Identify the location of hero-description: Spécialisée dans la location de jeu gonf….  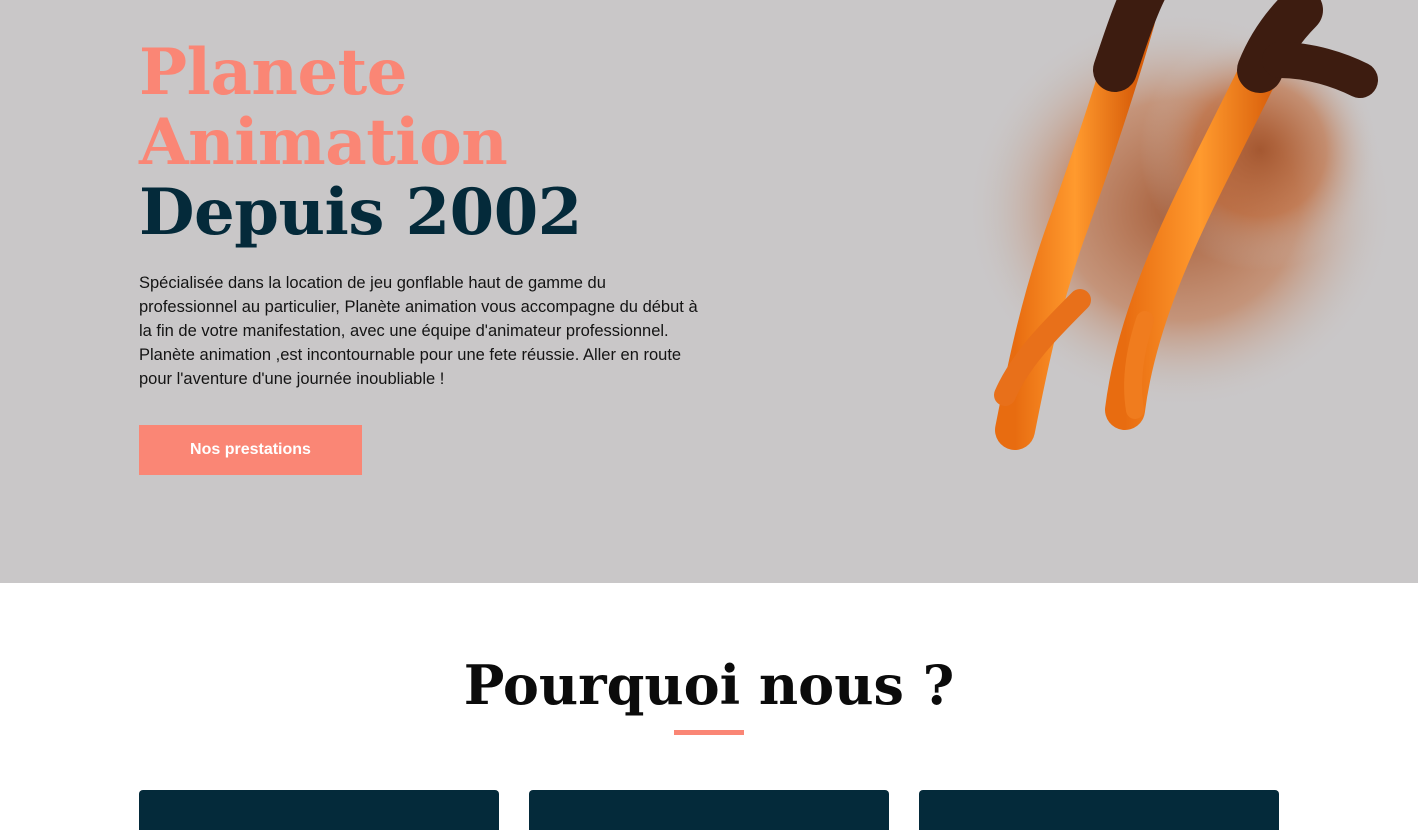
(418, 331).